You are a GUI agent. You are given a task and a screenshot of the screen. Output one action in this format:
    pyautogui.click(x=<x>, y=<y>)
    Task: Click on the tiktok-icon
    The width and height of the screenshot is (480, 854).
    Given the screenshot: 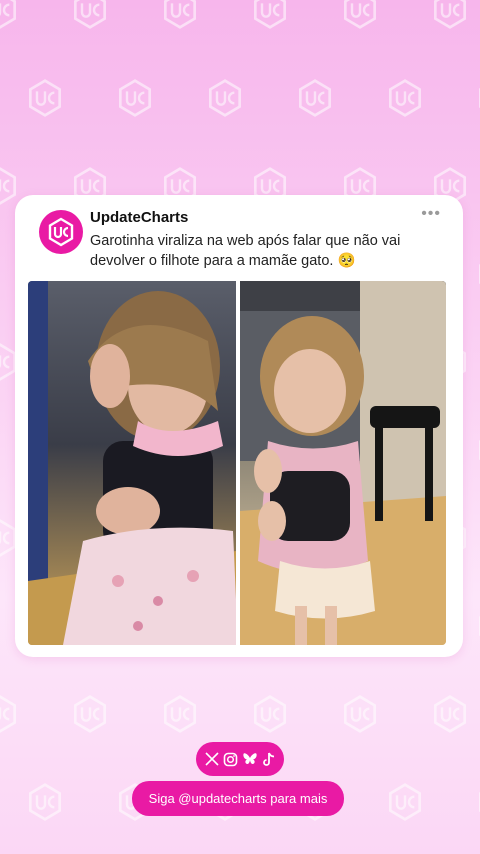 What is the action you would take?
    pyautogui.click(x=268, y=759)
    